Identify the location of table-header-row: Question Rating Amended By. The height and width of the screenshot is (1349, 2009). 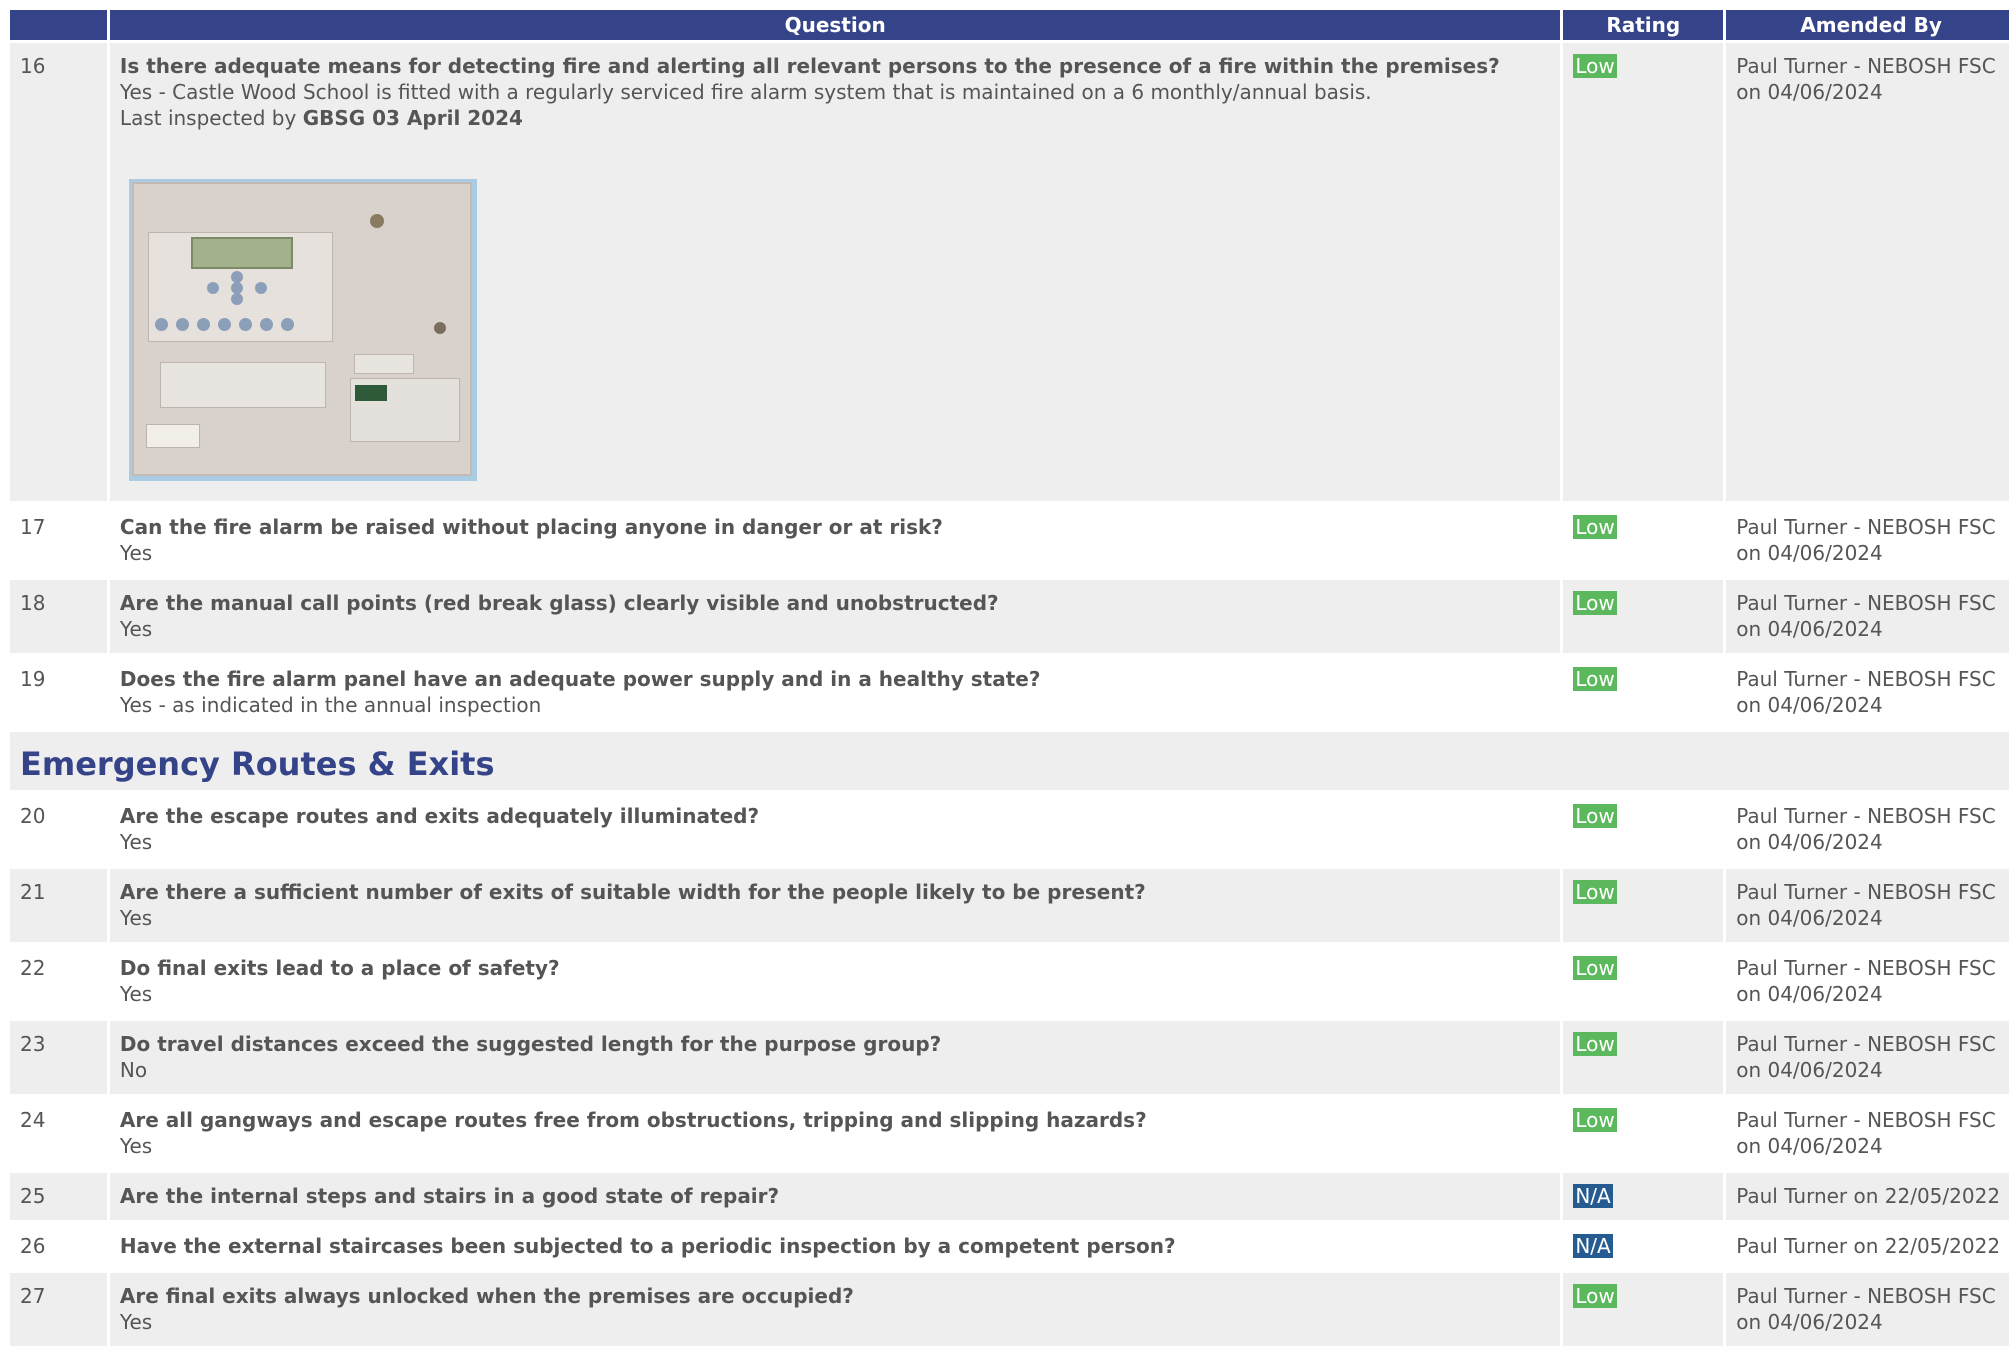
(1009, 25).